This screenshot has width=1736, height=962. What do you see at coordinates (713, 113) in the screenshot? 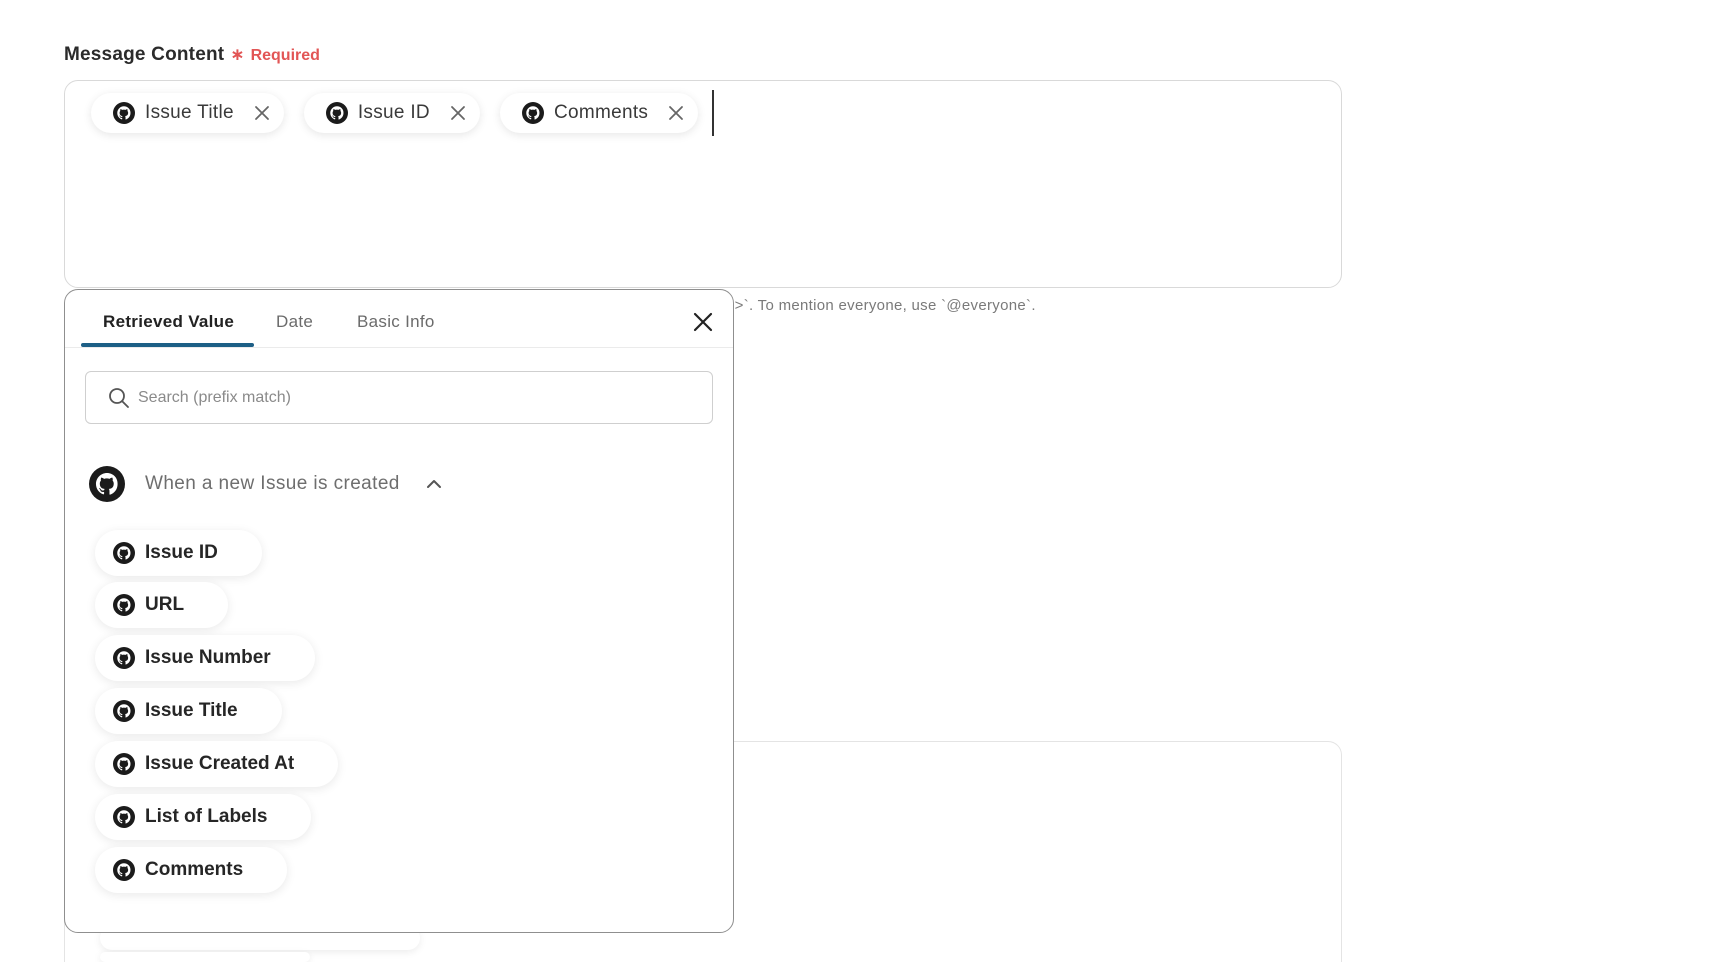
I see `text-caret` at bounding box center [713, 113].